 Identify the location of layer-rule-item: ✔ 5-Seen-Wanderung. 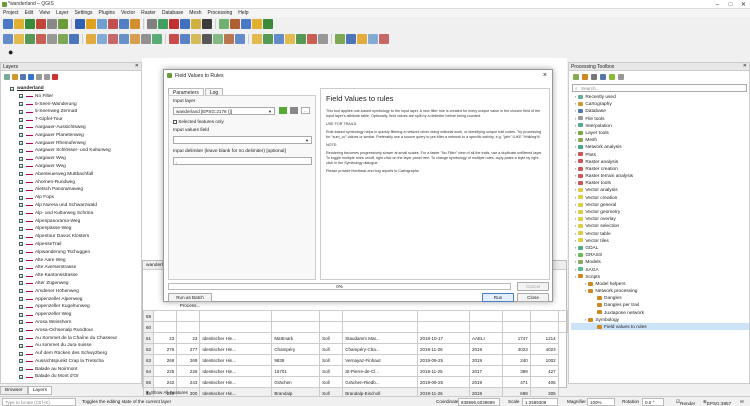
(71, 105).